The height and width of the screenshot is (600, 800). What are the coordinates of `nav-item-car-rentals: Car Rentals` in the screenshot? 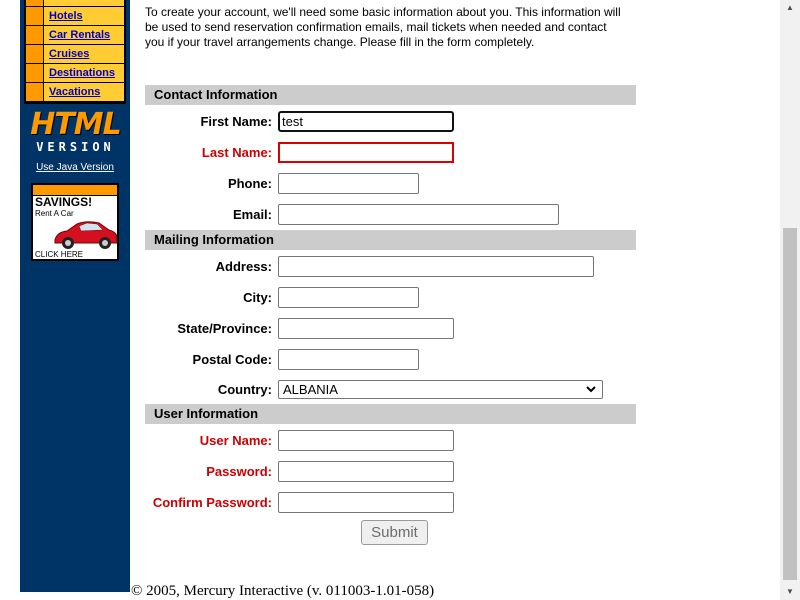 It's located at (75, 35).